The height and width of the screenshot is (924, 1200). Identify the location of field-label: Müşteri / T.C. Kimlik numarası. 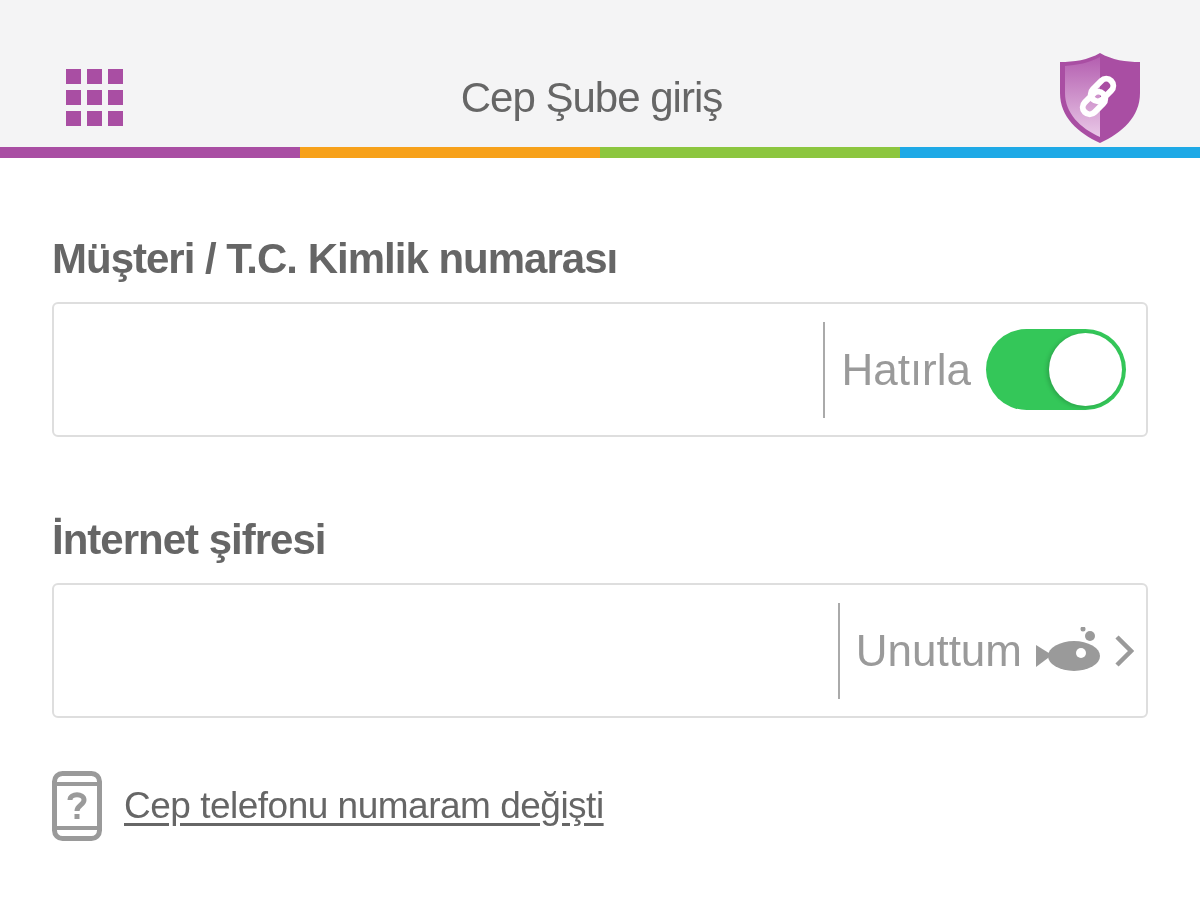
(335, 259).